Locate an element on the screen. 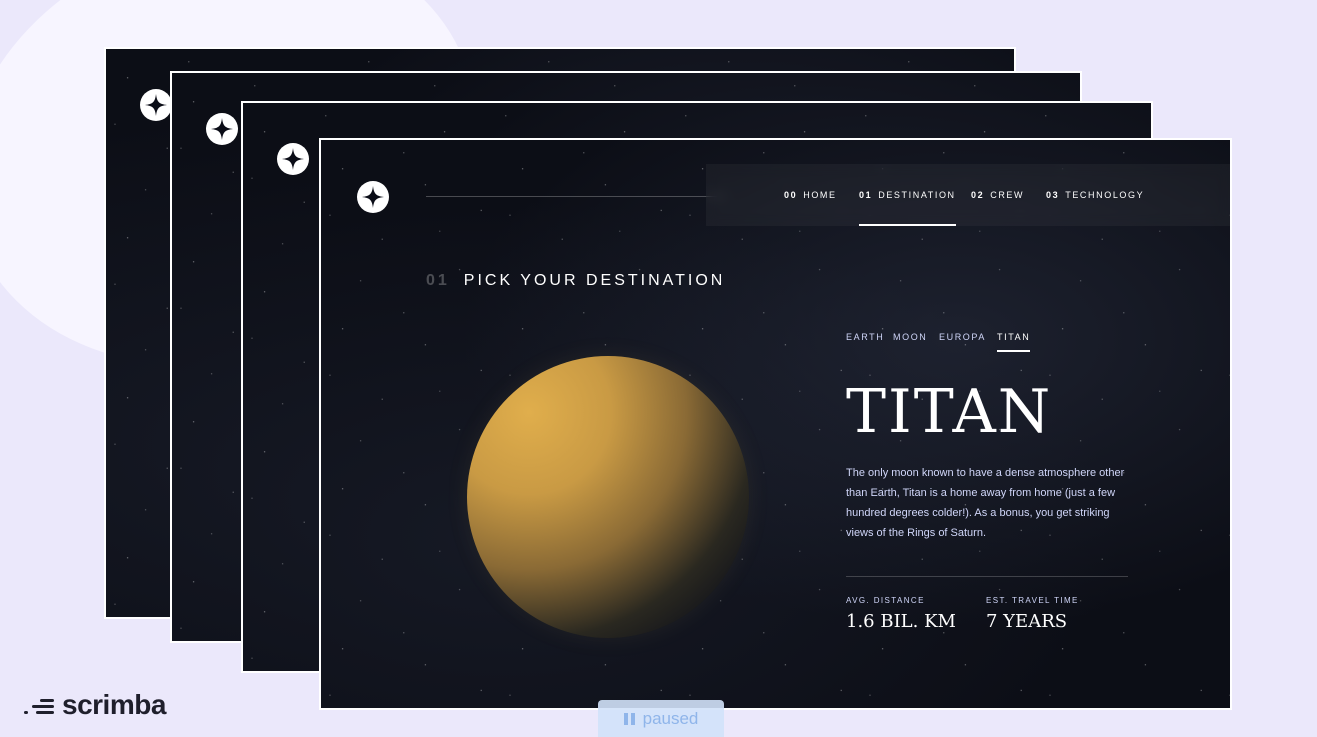  scrimba-wordmark: scrimba is located at coordinates (114, 704).